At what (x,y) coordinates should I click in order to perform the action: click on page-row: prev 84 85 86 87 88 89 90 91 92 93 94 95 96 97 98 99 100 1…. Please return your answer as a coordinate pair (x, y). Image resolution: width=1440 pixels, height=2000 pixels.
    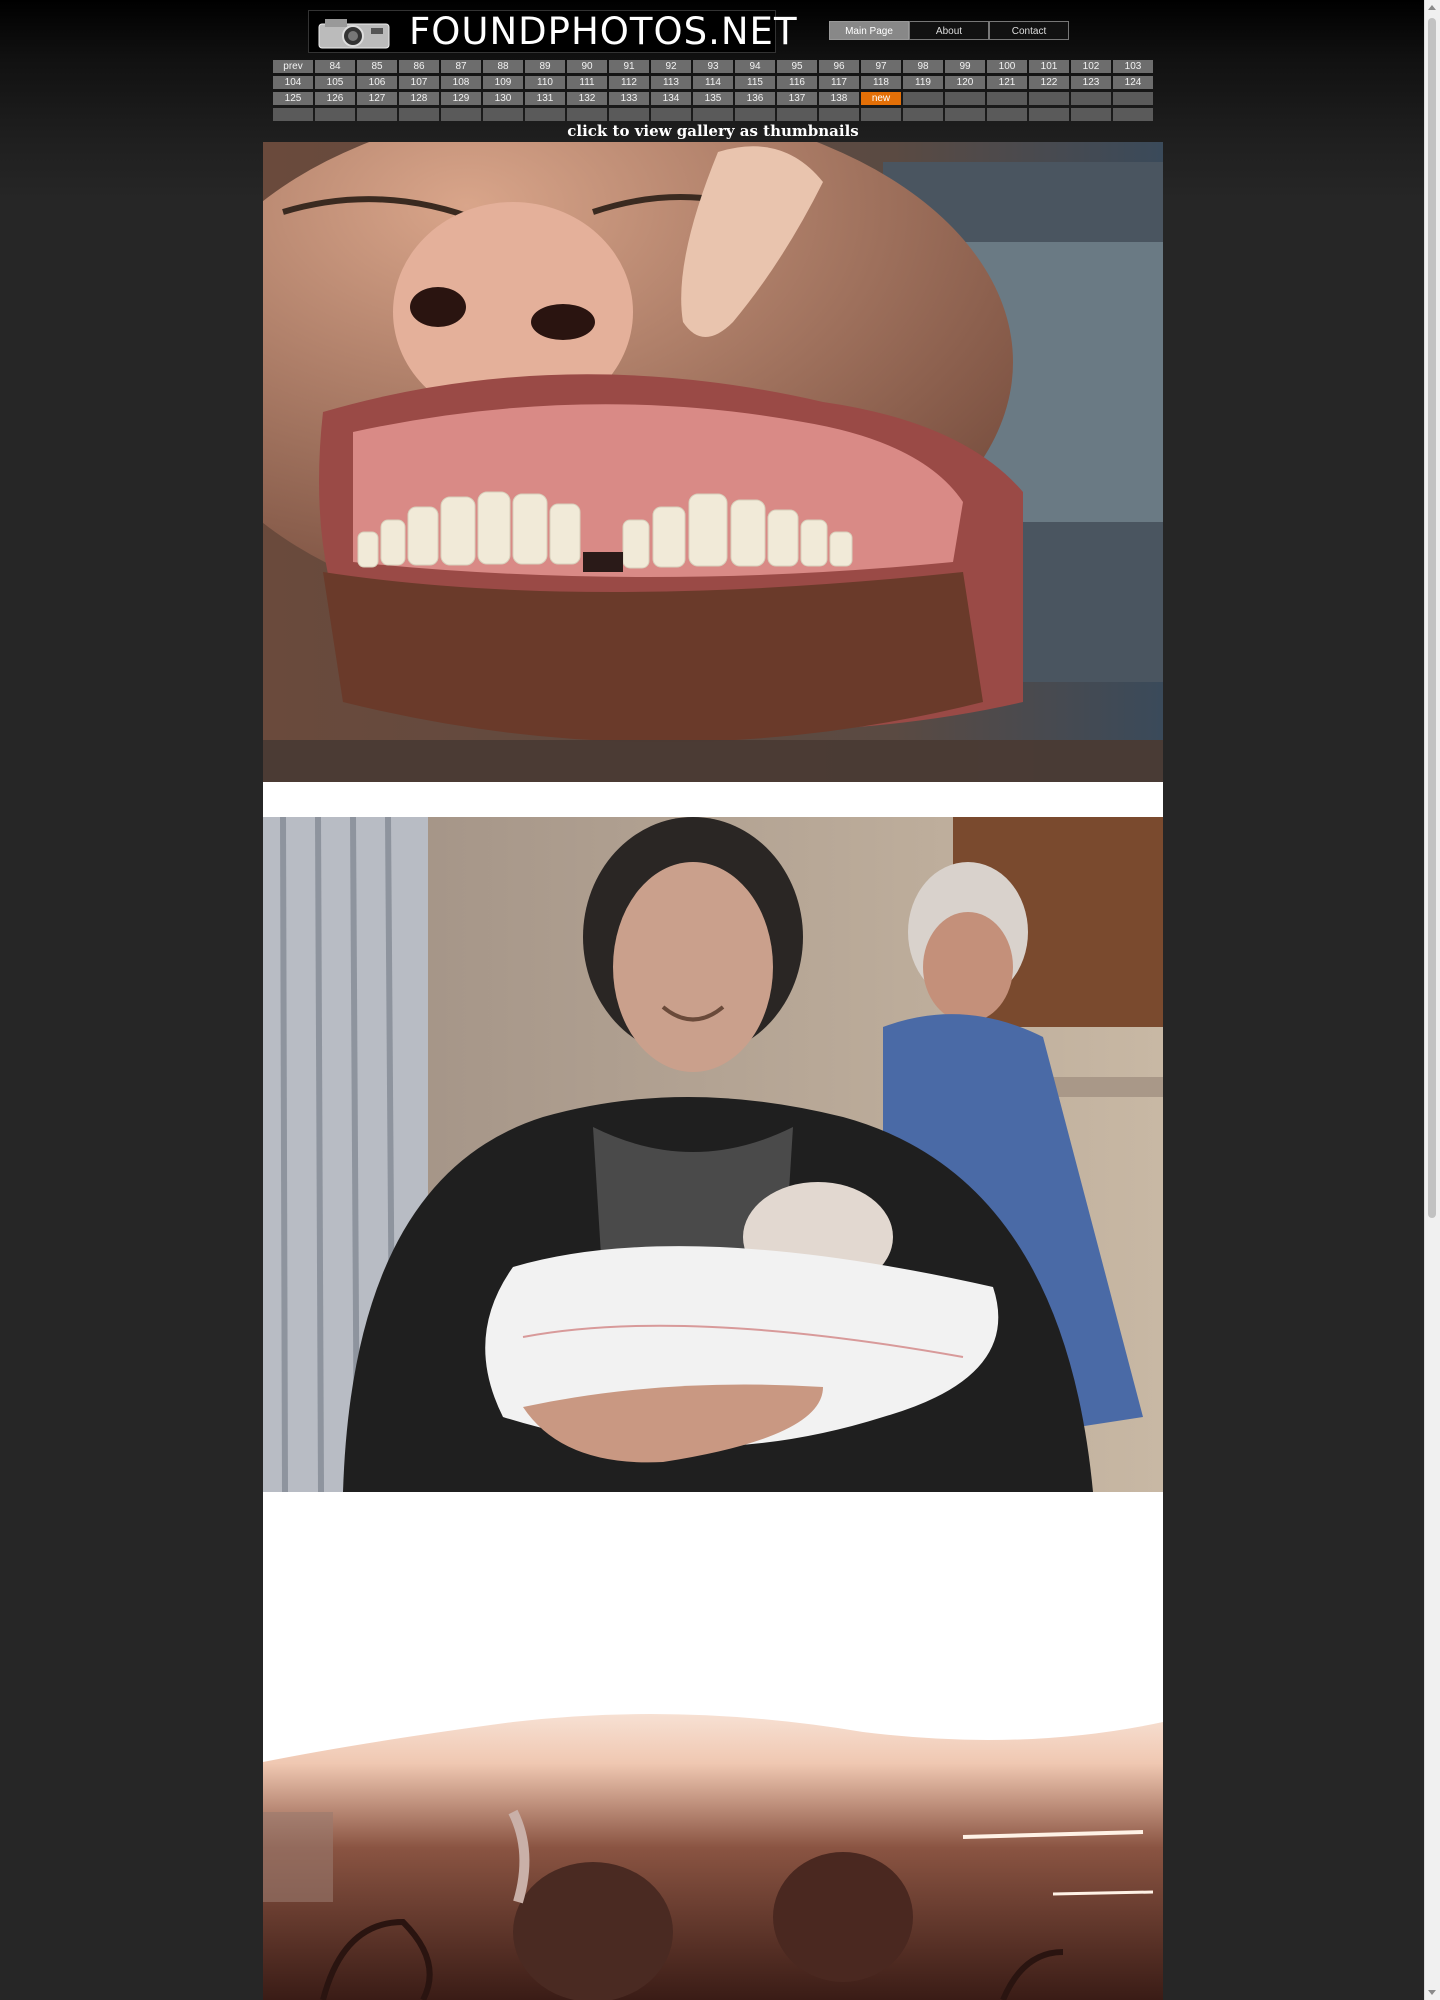
    Looking at the image, I should click on (714, 66).